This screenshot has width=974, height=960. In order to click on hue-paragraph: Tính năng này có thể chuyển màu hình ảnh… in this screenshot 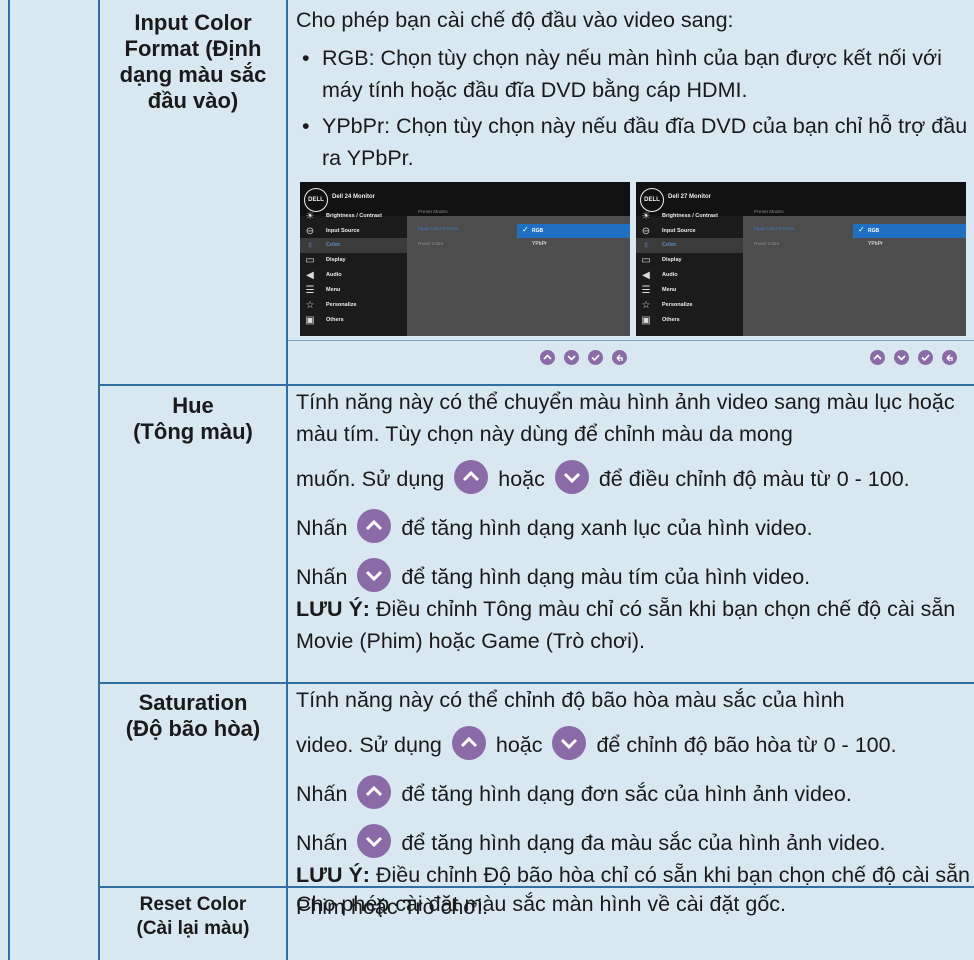, I will do `click(625, 418)`.